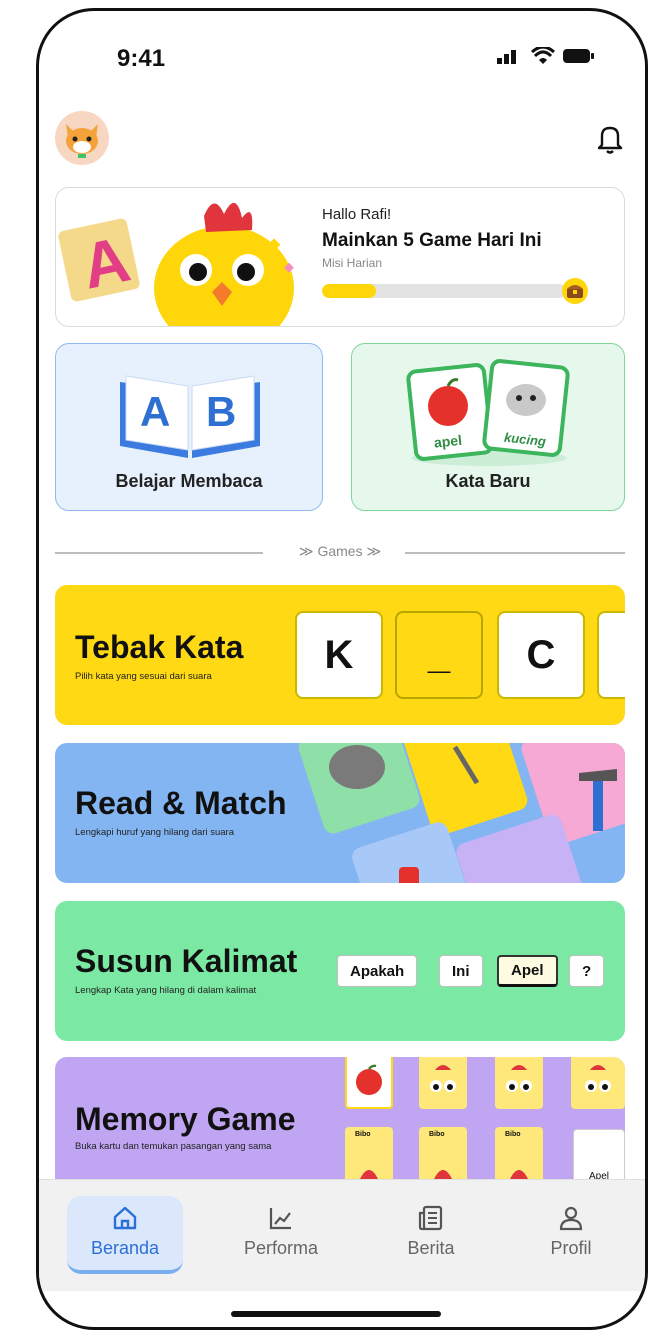  What do you see at coordinates (488, 481) in the screenshot?
I see `new-words-card-label: Kata Baru` at bounding box center [488, 481].